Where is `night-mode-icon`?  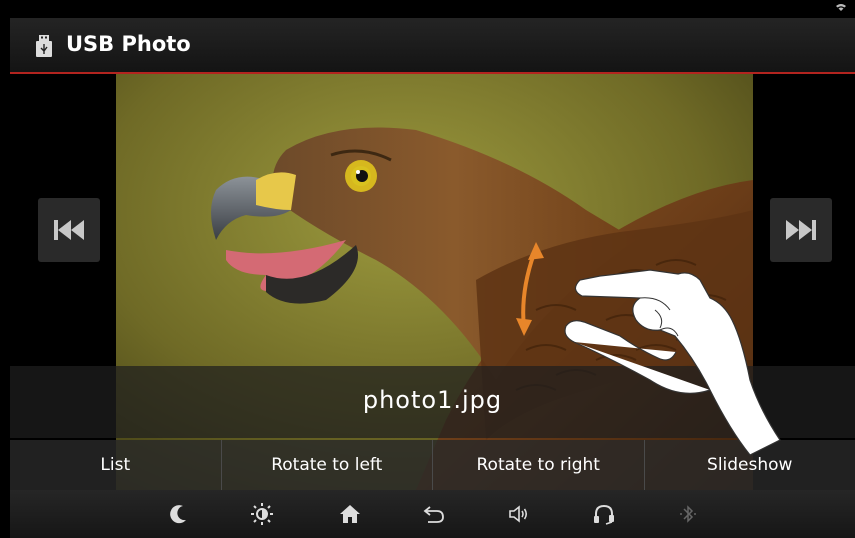
night-mode-icon is located at coordinates (180, 514).